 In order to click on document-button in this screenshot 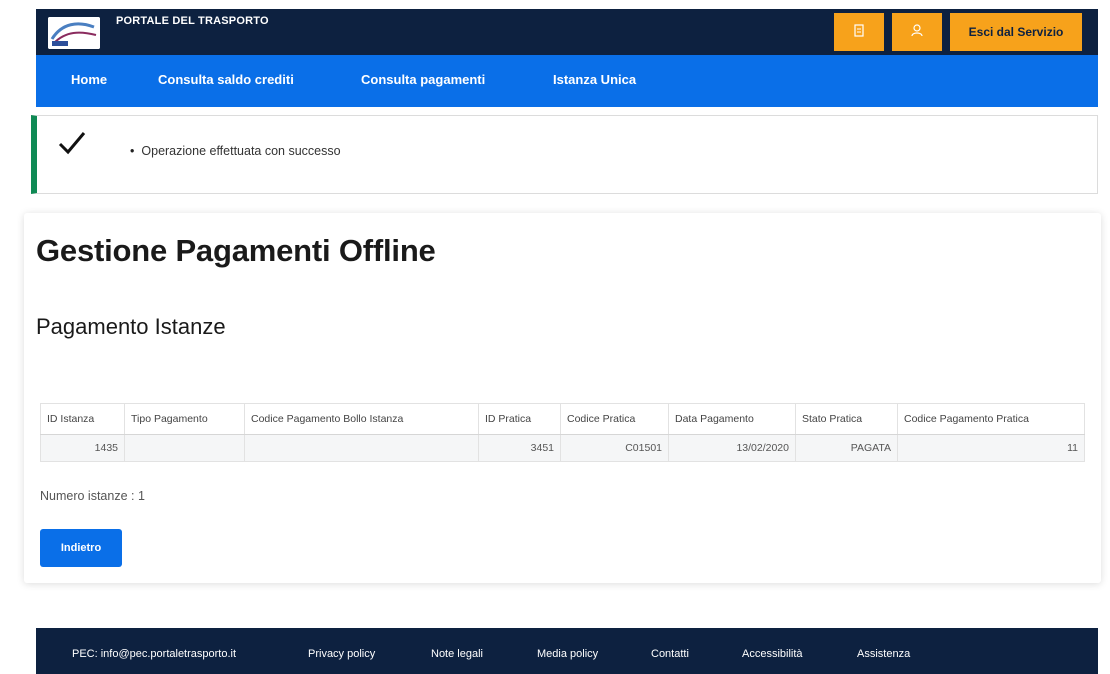, I will do `click(859, 32)`.